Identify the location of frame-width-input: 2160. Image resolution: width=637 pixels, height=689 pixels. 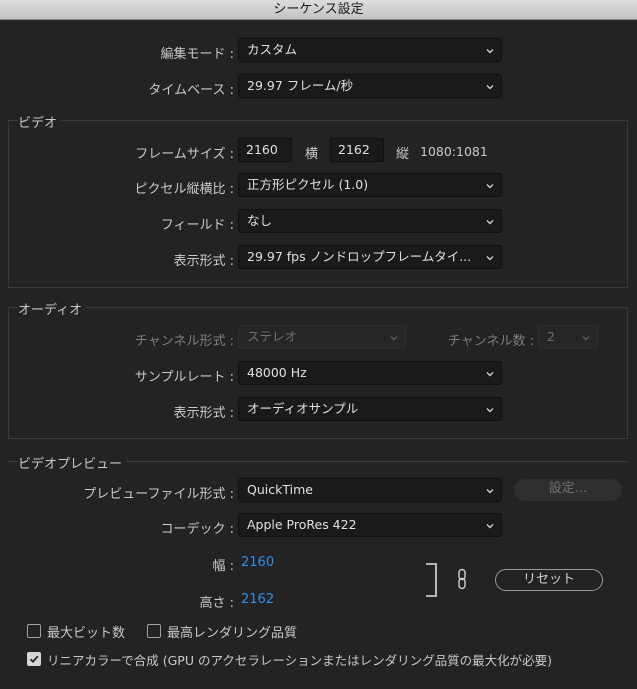
(265, 150).